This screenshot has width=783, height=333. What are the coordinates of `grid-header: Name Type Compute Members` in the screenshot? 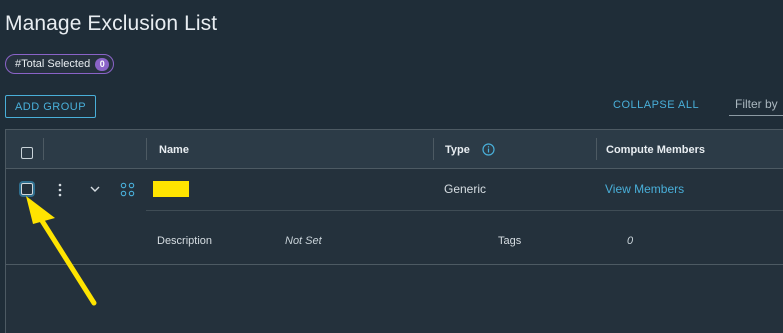 It's located at (394, 149).